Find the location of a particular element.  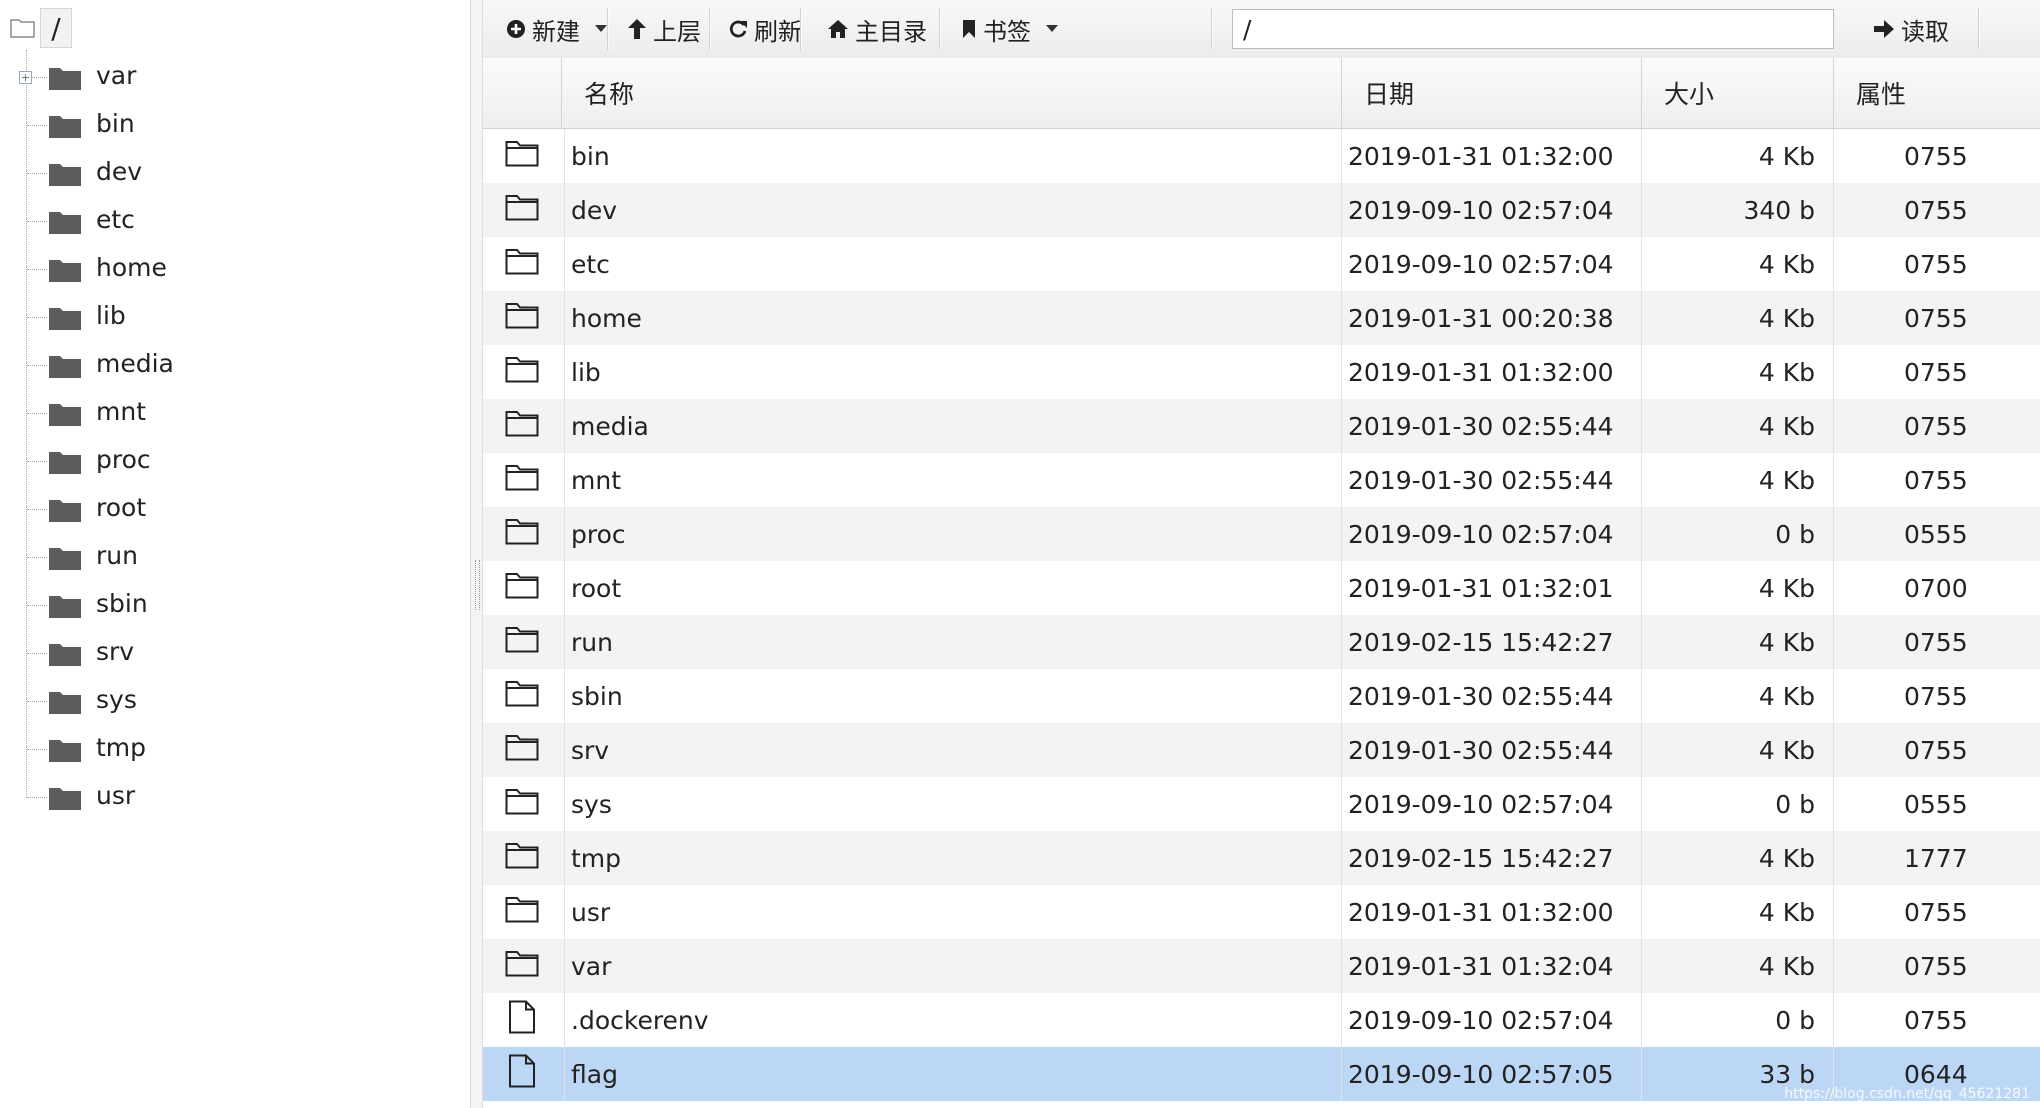

row-name: home is located at coordinates (864, 318).